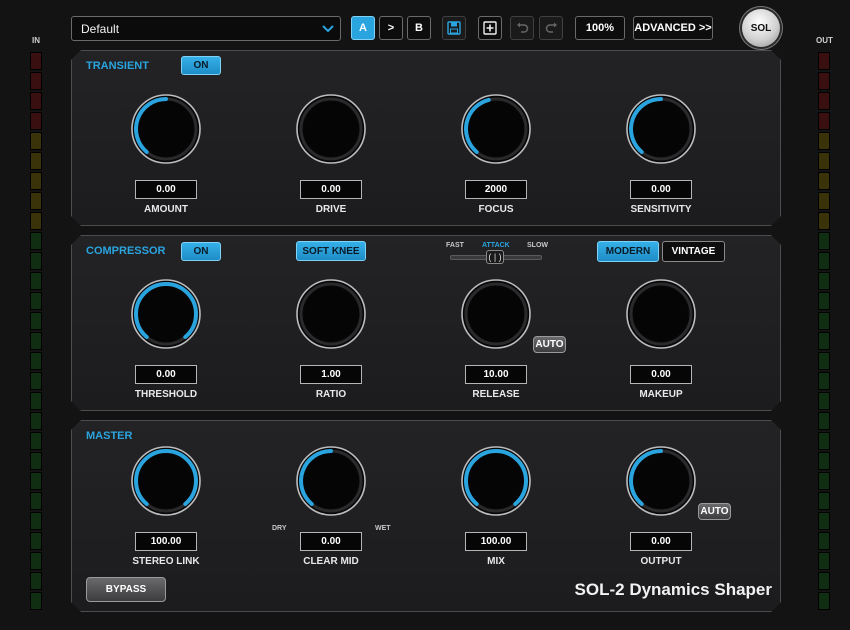 This screenshot has height=630, width=850. Describe the element at coordinates (496, 189) in the screenshot. I see `focus-value-field: 2000` at that location.